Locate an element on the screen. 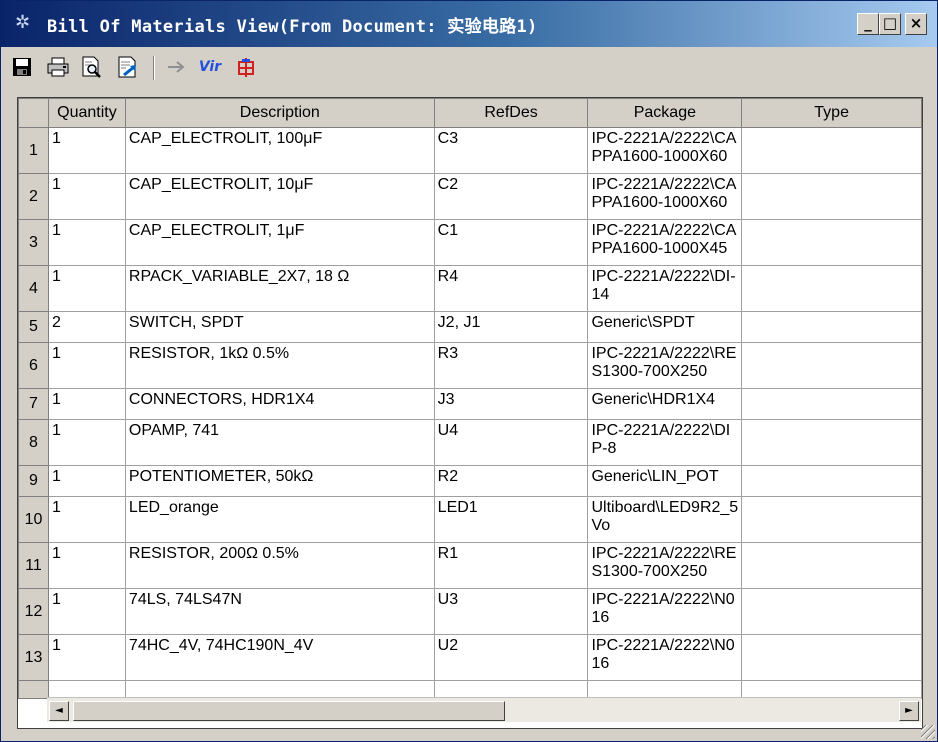  row-number: 13 is located at coordinates (33, 657).